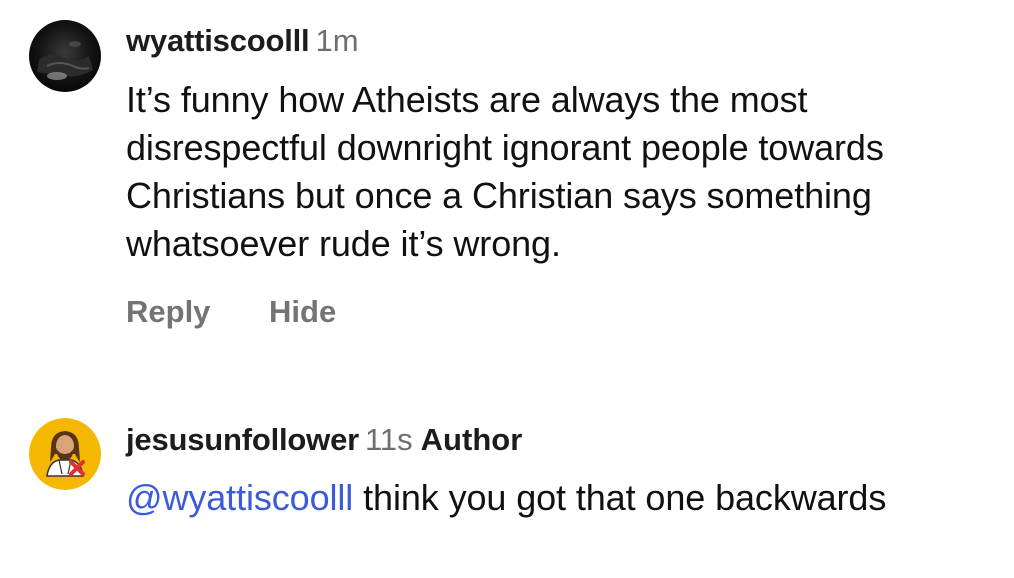  Describe the element at coordinates (168, 312) in the screenshot. I see `reply-button: Reply` at that location.